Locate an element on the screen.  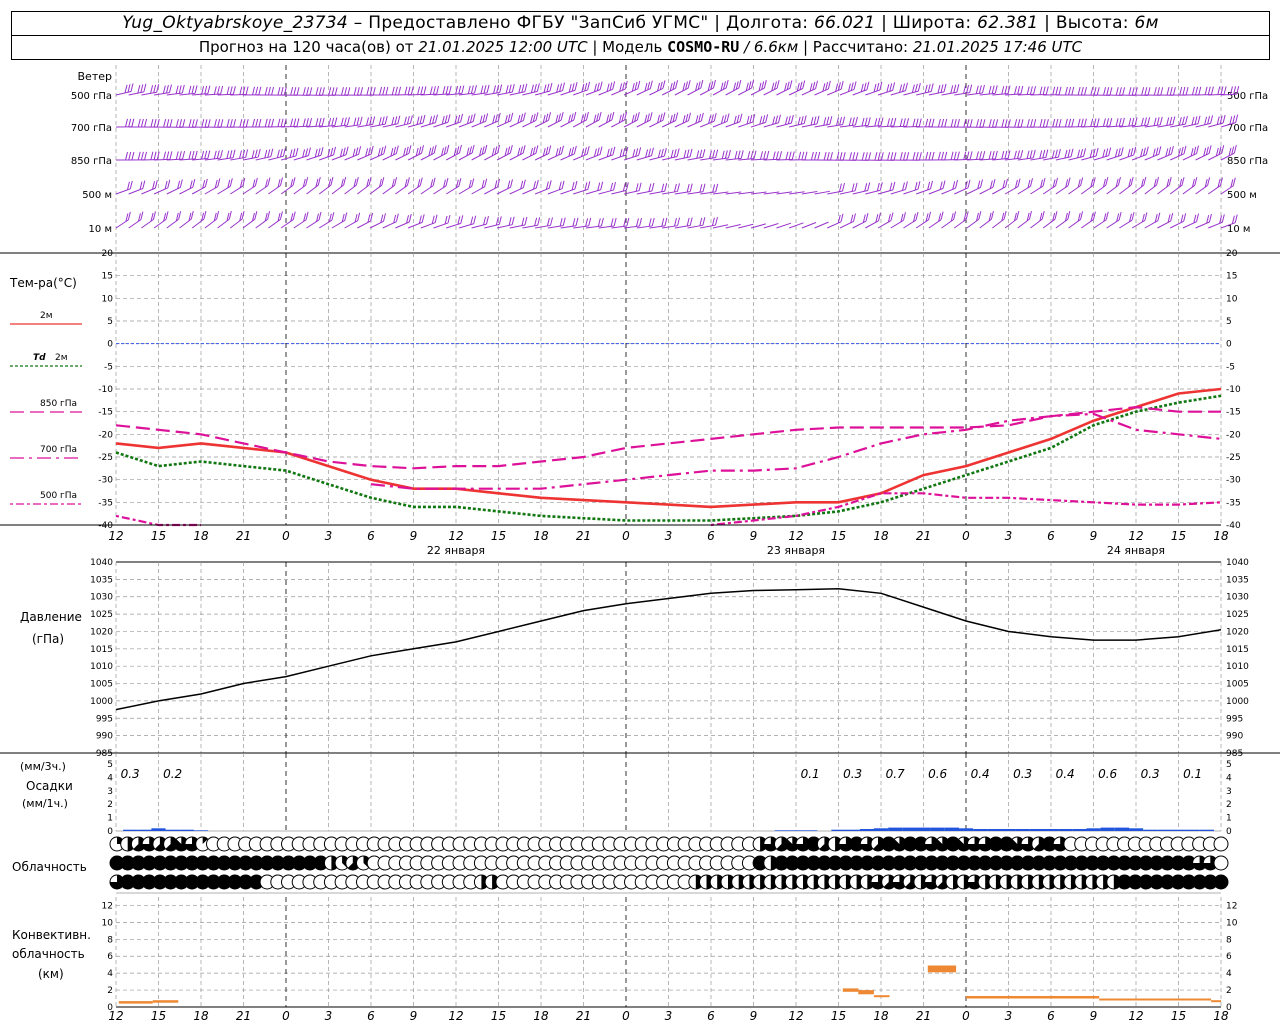
conv-ytick-left: 12 is located at coordinates (107, 906).